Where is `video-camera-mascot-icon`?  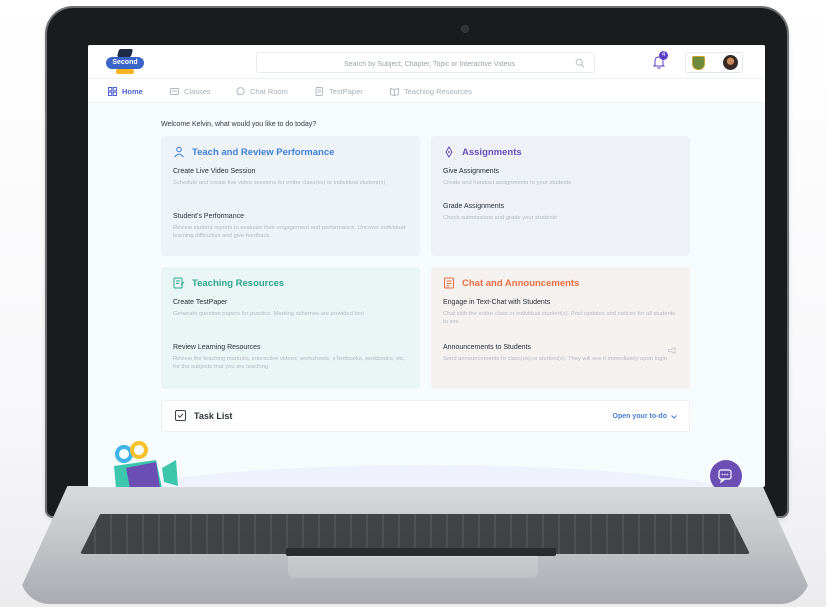
video-camera-mascot-icon is located at coordinates (146, 464).